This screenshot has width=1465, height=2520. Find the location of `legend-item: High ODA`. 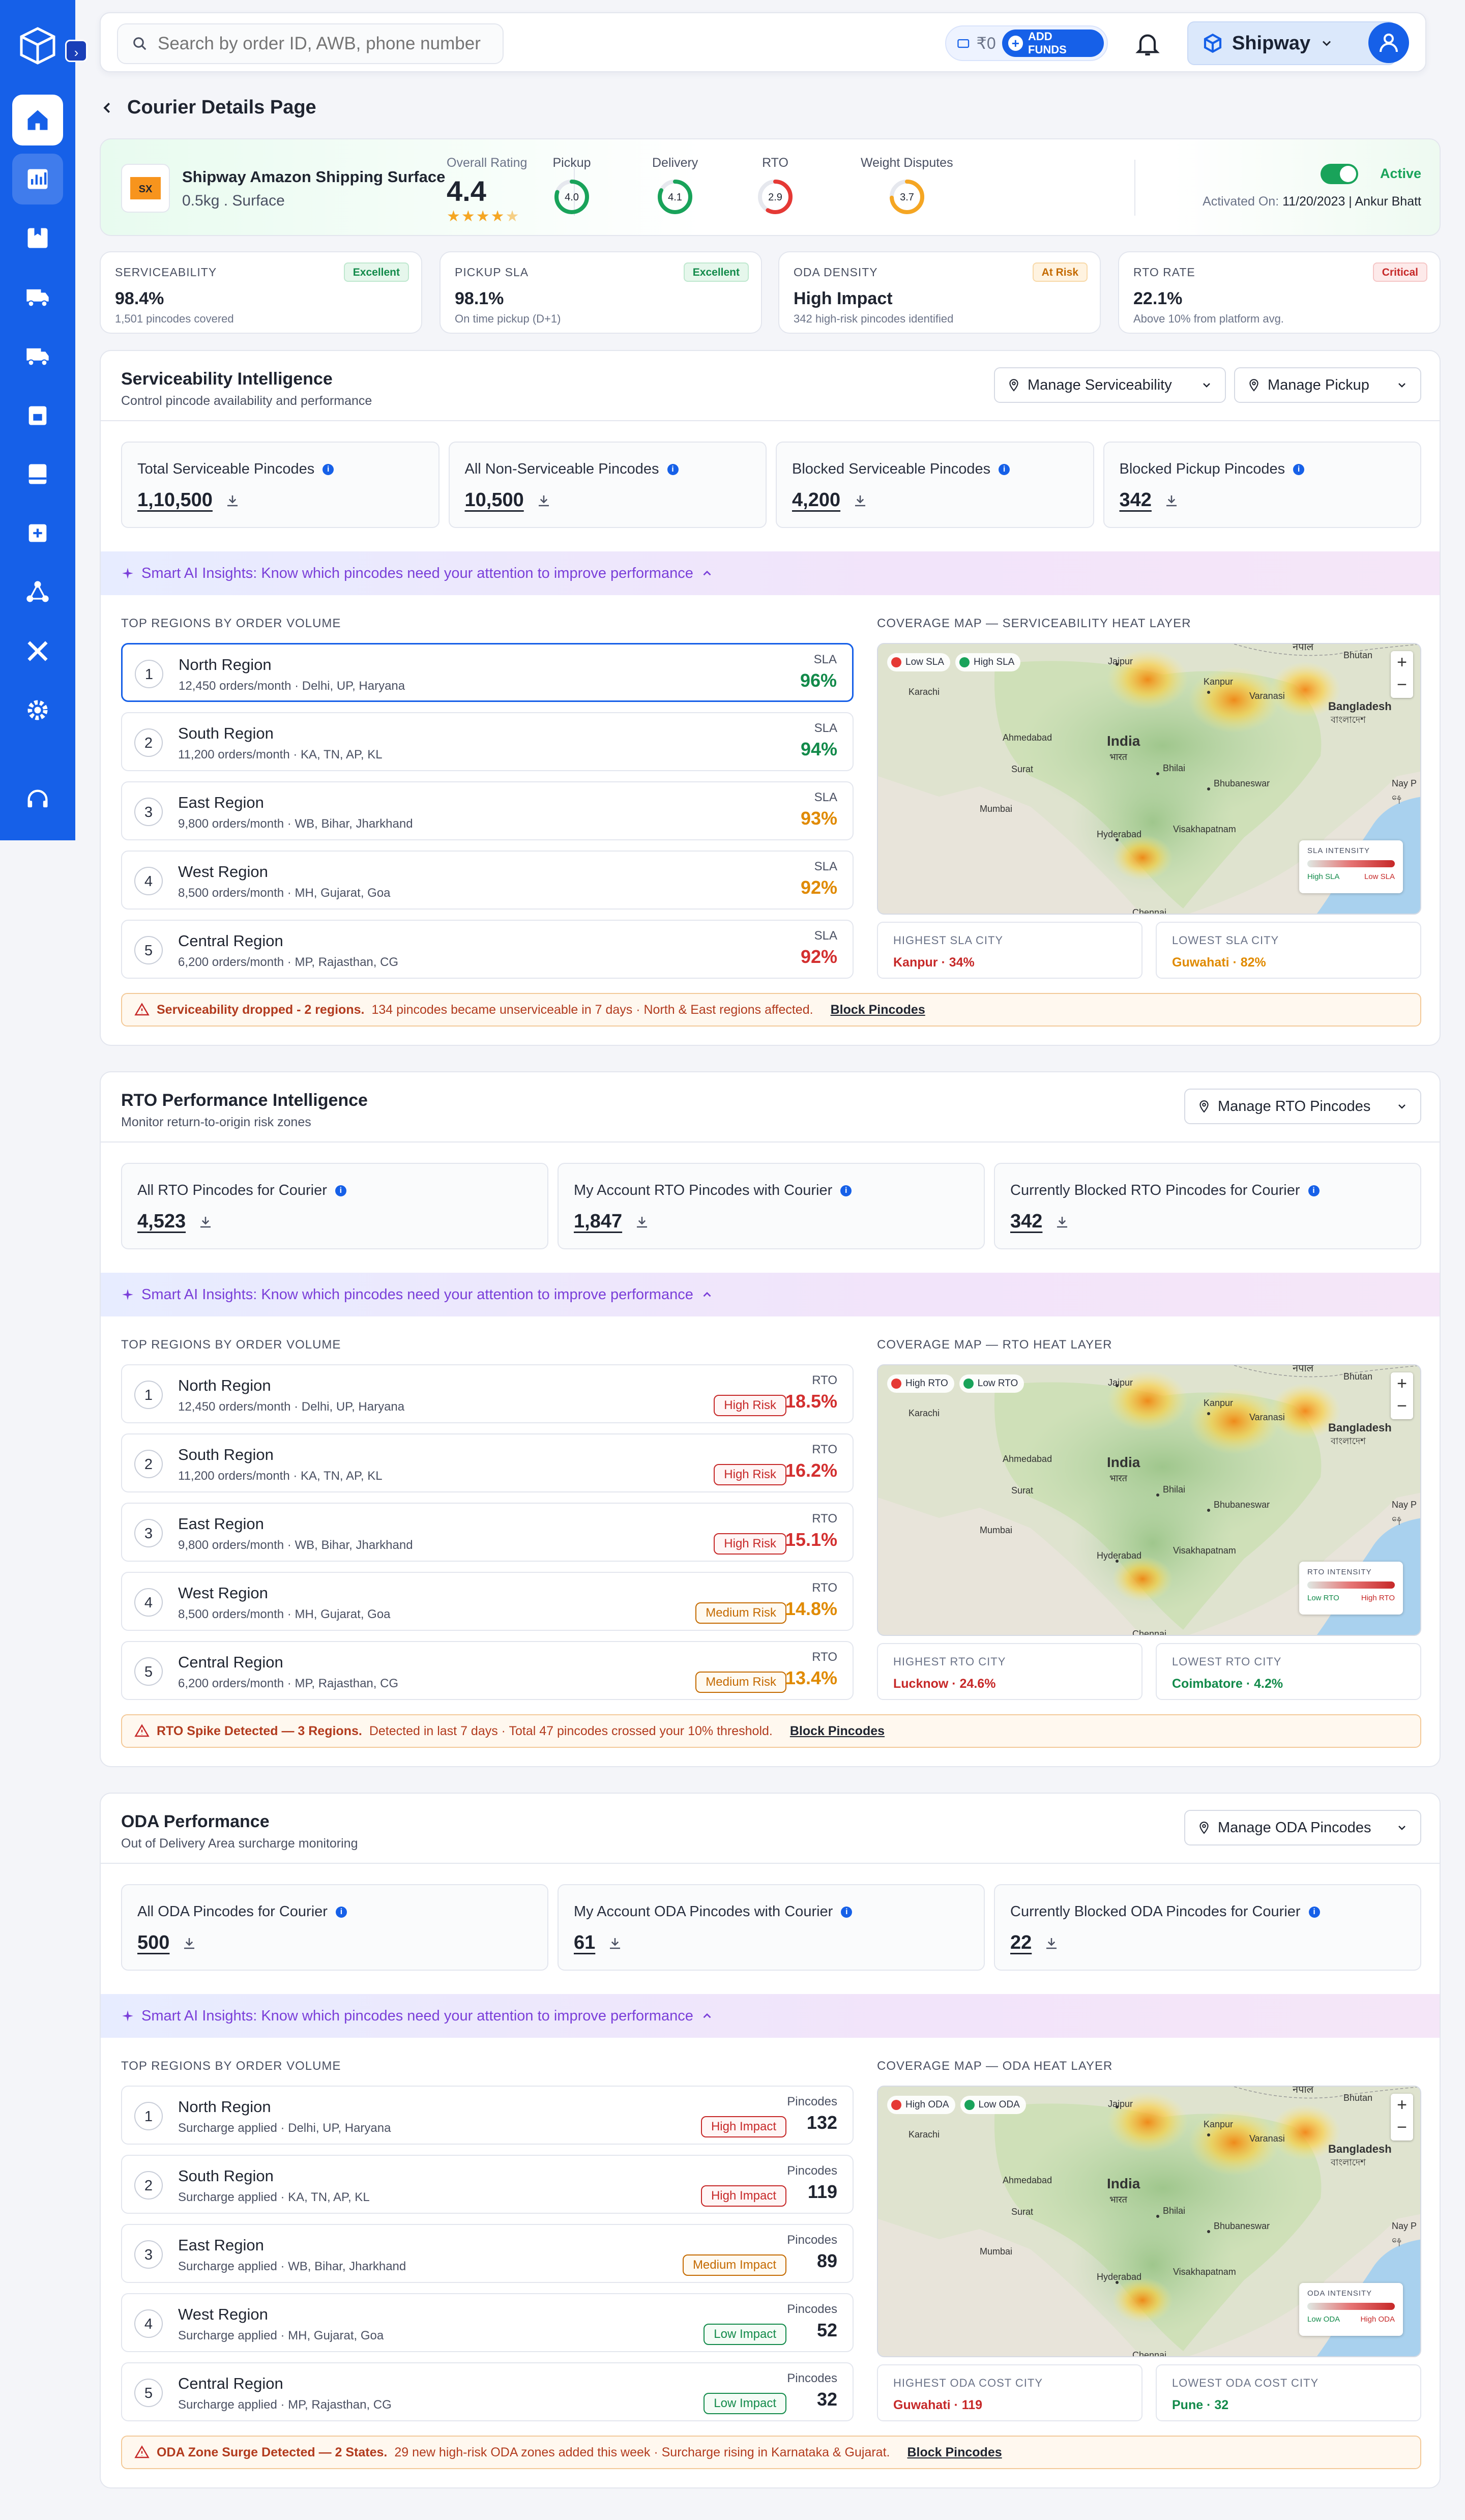

legend-item: High ODA is located at coordinates (921, 2105).